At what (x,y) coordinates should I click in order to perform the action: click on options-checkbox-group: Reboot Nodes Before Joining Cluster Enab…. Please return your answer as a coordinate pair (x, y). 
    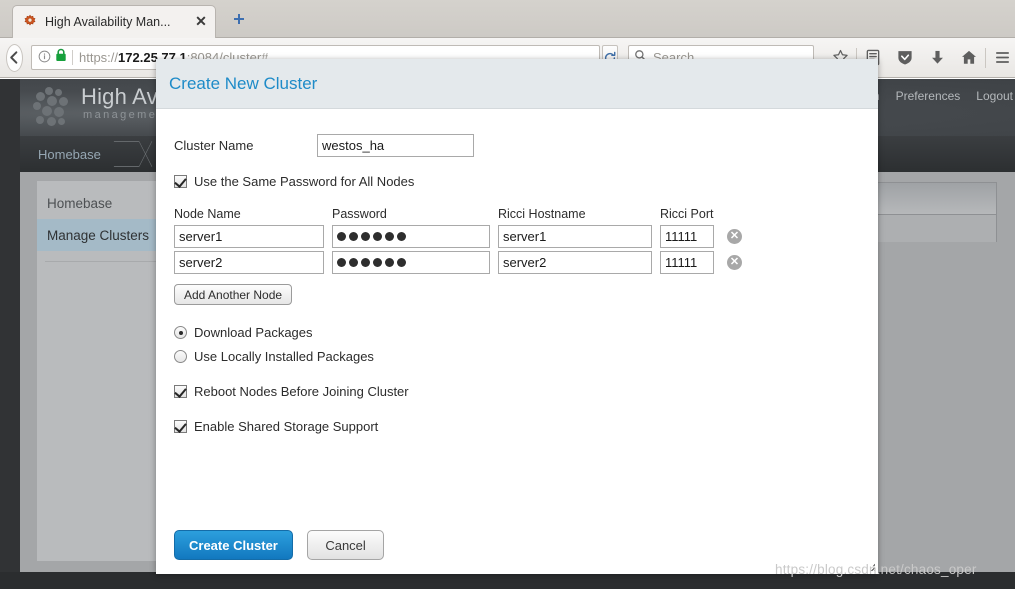
    Looking at the image, I should click on (526, 409).